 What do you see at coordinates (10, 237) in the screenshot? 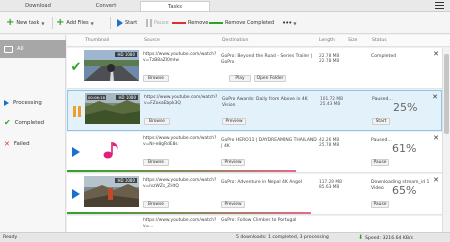
I see `ready-status: Ready` at bounding box center [10, 237].